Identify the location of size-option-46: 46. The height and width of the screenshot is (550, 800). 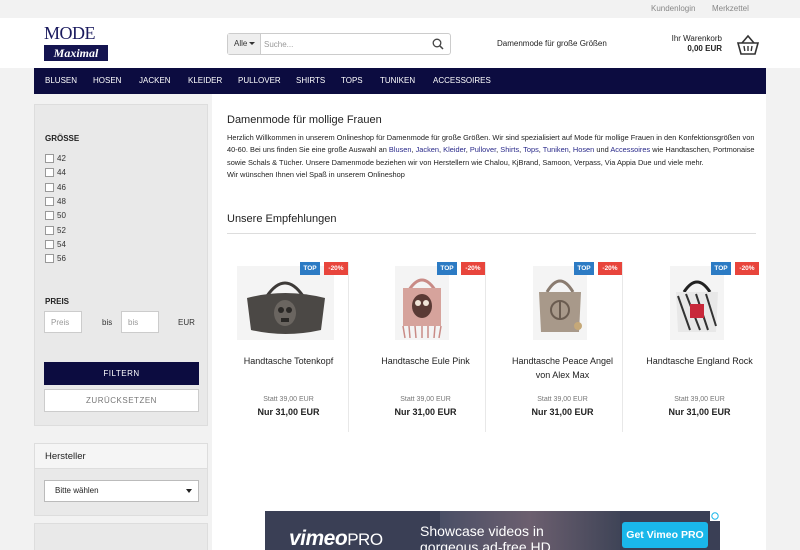
(55, 188).